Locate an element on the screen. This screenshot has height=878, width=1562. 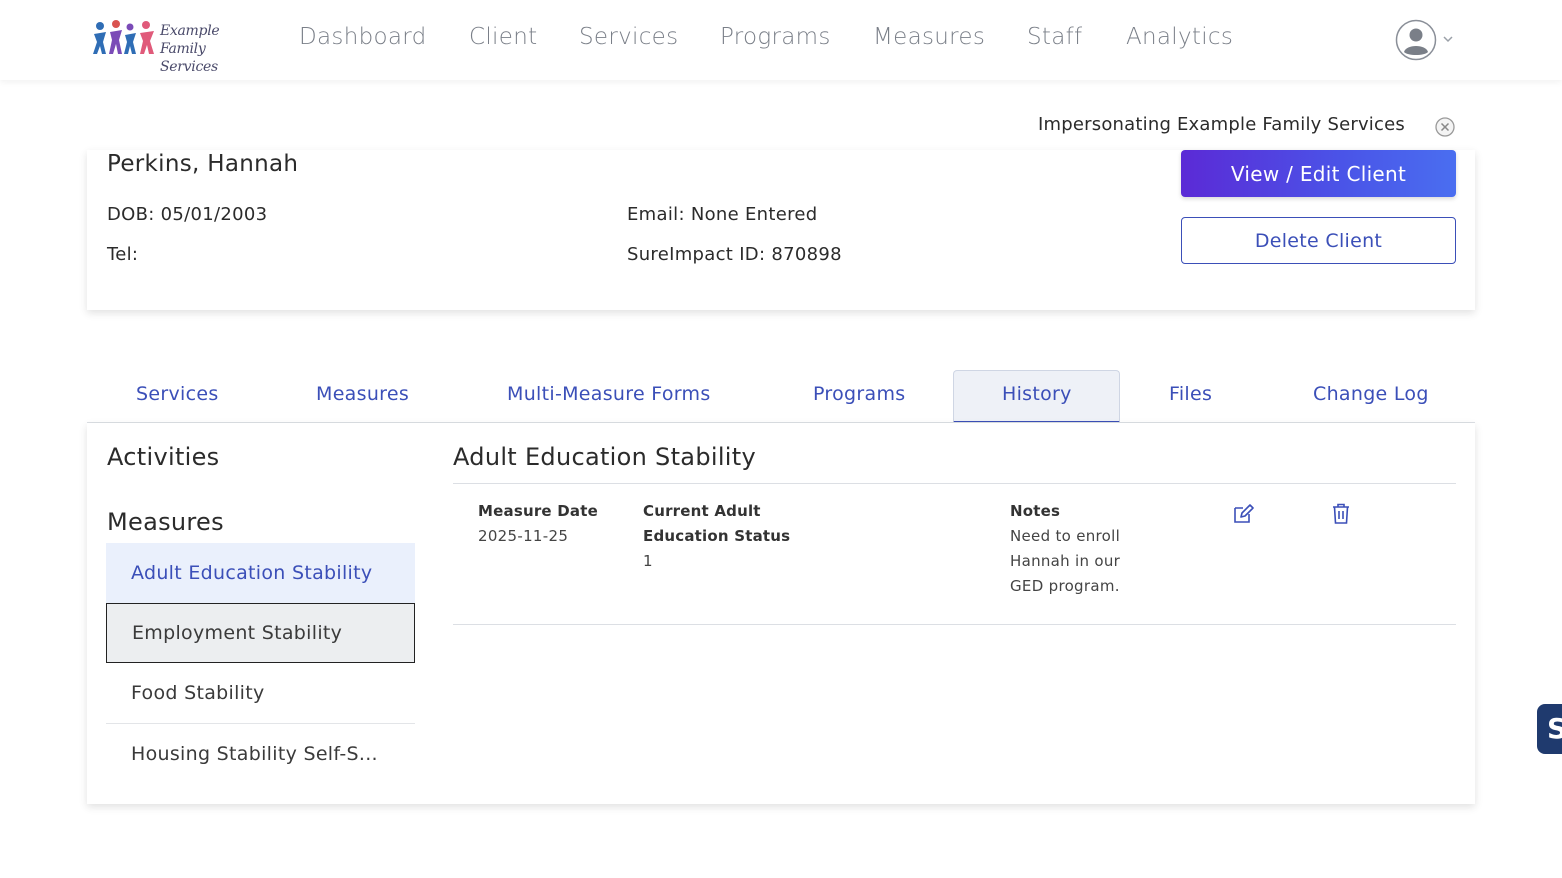
app-logo: Example Family Services is located at coordinates (177, 47).